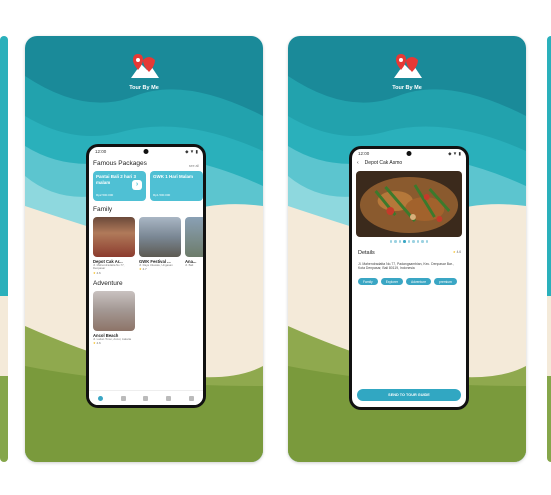  I want to click on place-address: Jl. Mahendradatta No.77, Denpasar, so click(109, 267).